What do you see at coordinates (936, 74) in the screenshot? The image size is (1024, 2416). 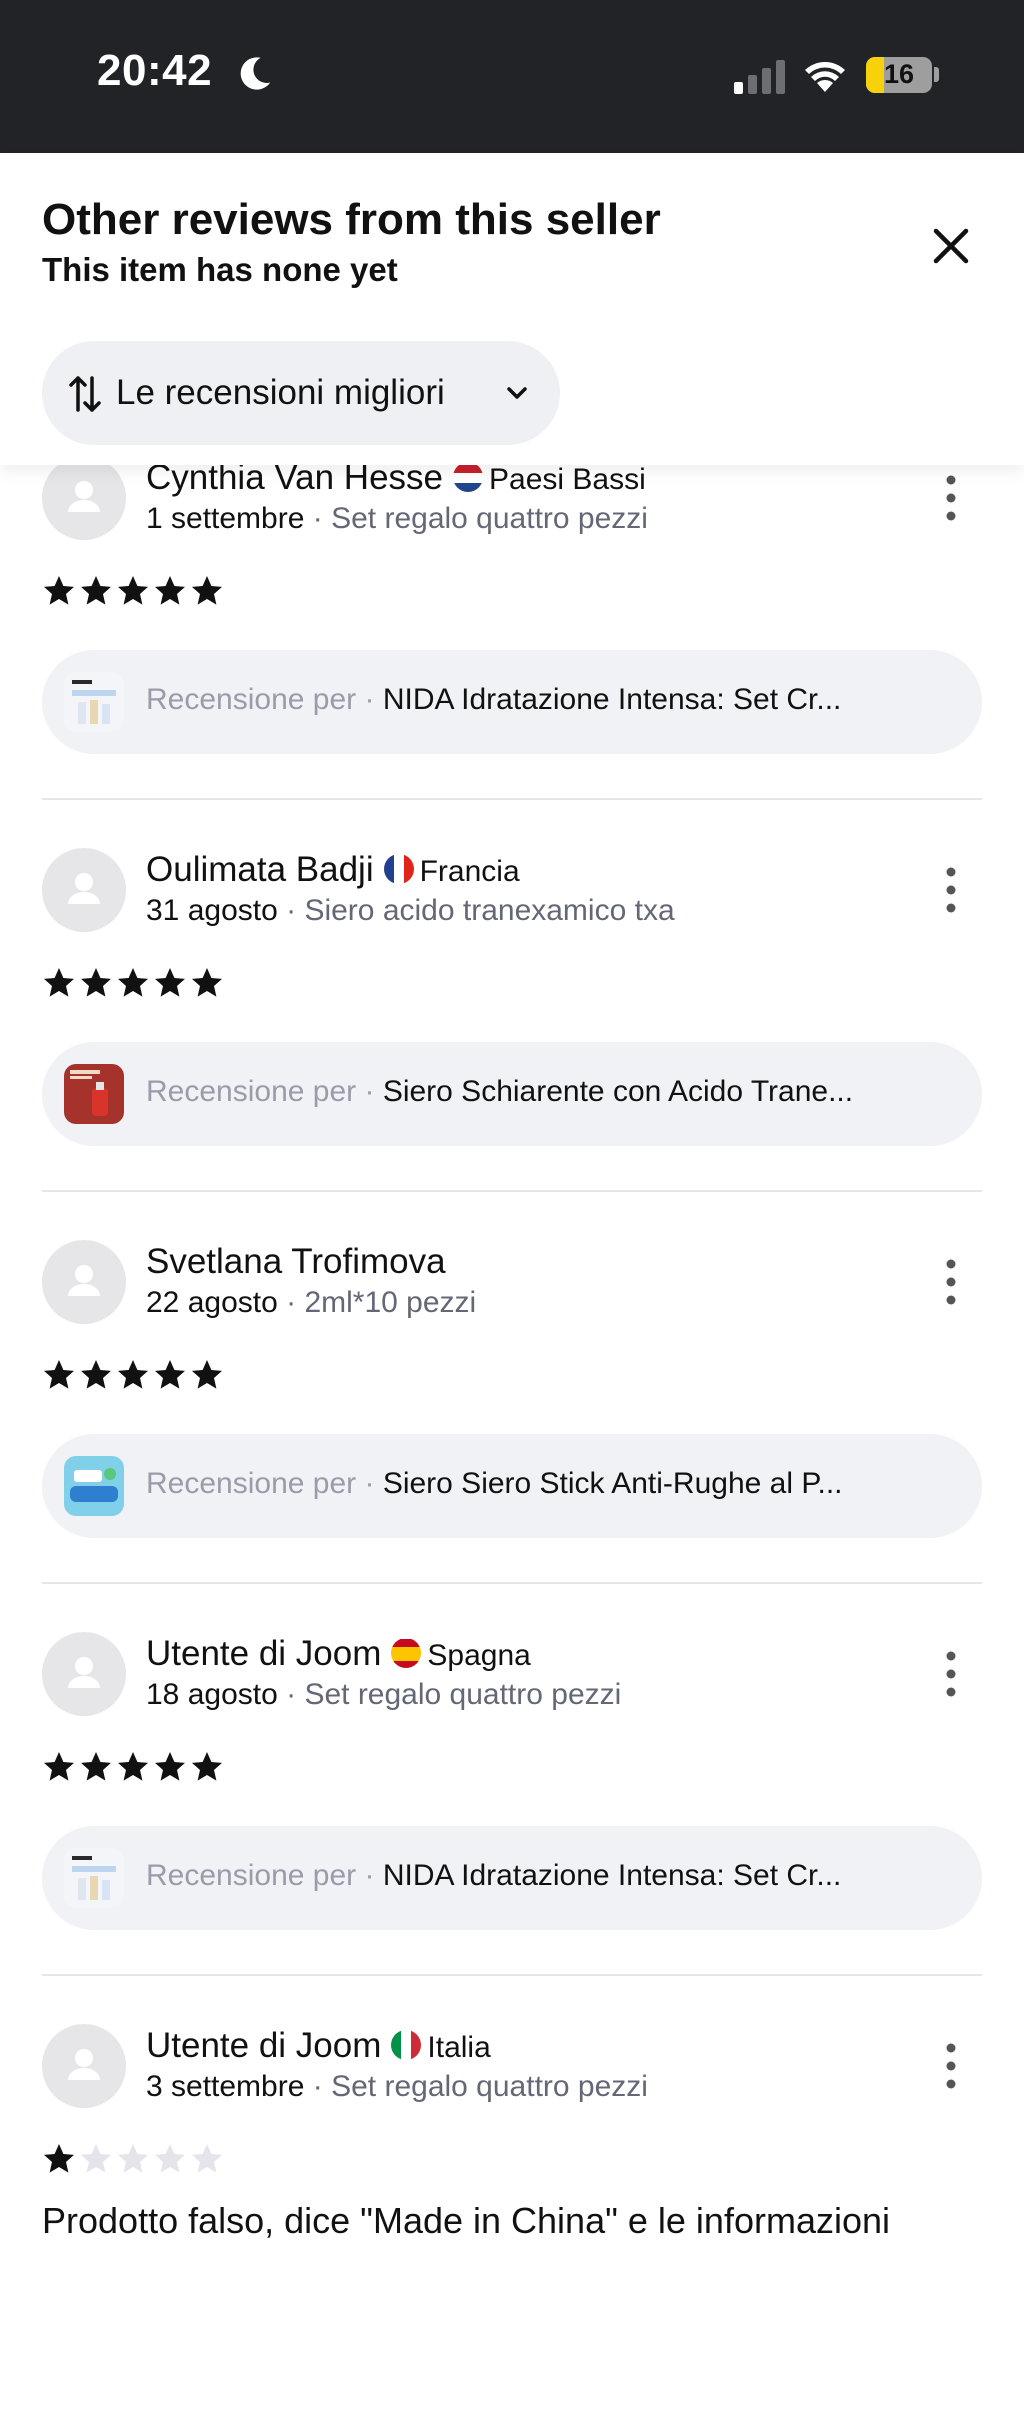 I see `battery-tip` at bounding box center [936, 74].